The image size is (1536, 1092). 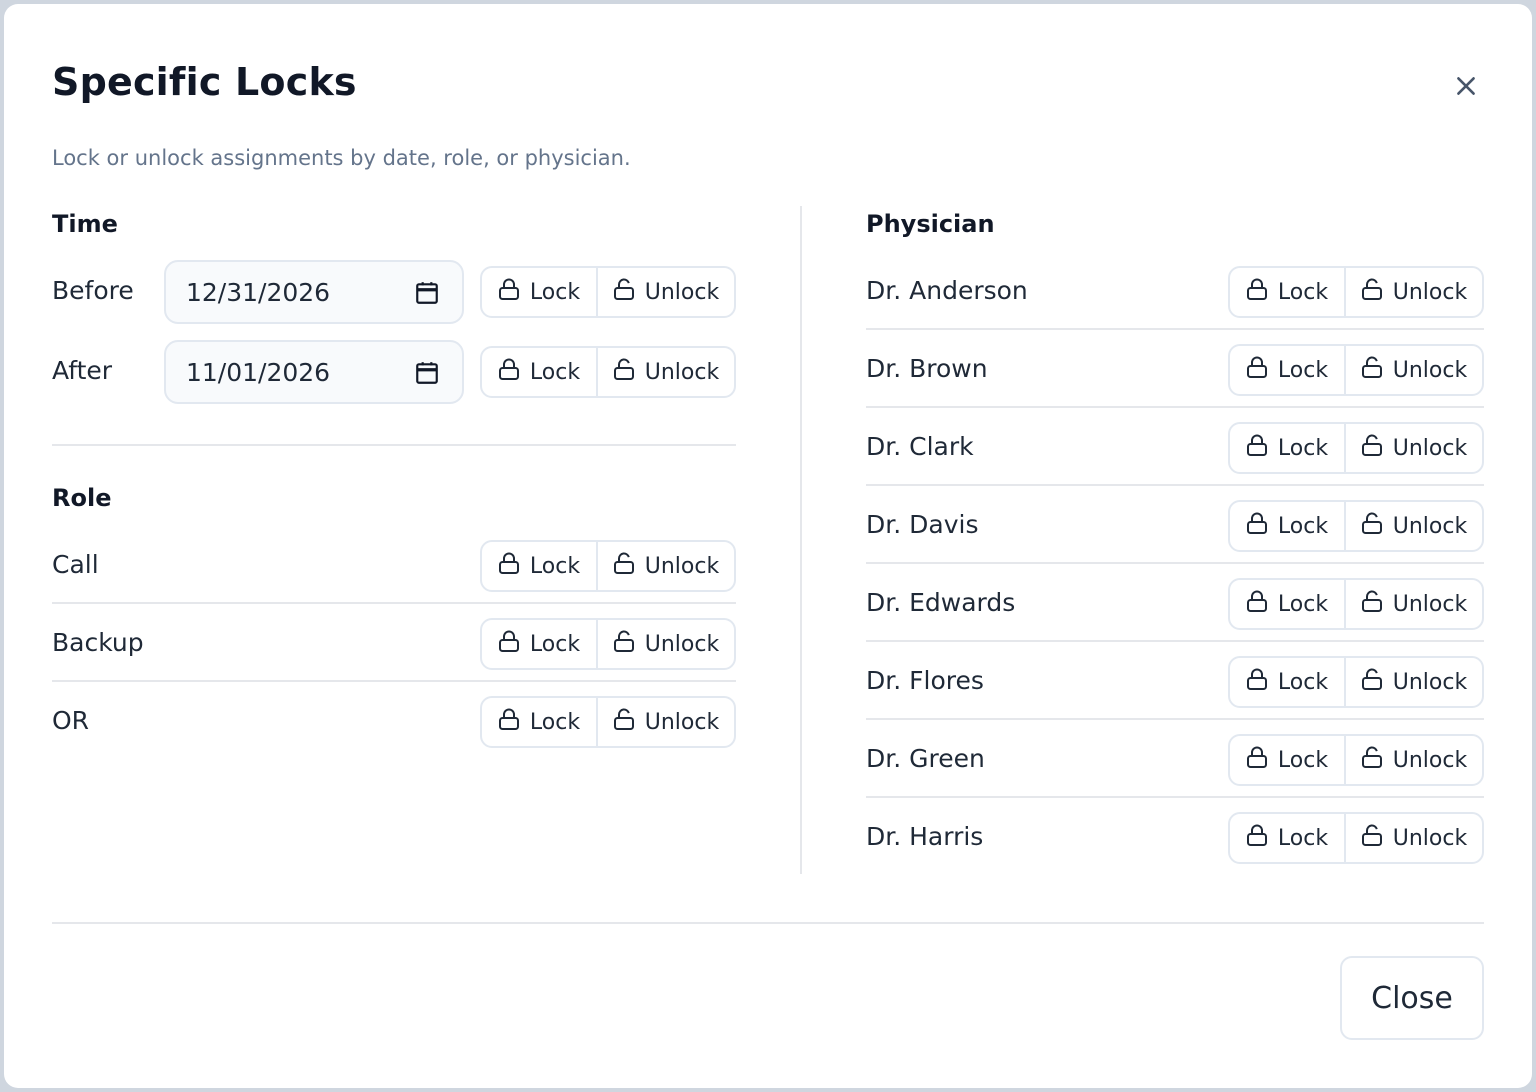 What do you see at coordinates (82, 370) in the screenshot?
I see `time-after-label: After` at bounding box center [82, 370].